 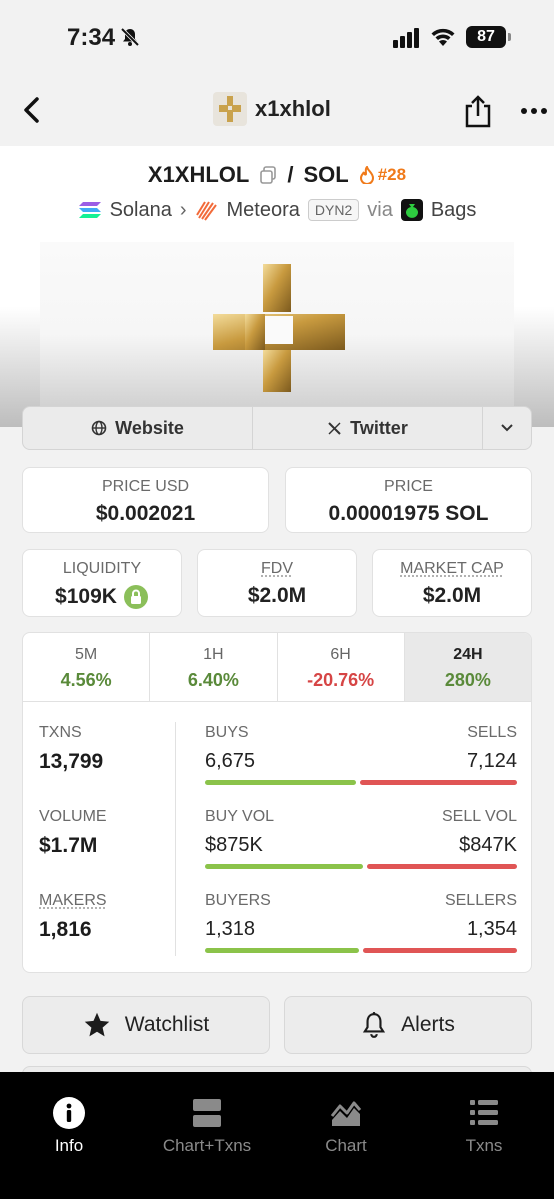 I want to click on twitter-label: Twitter, so click(x=379, y=427).